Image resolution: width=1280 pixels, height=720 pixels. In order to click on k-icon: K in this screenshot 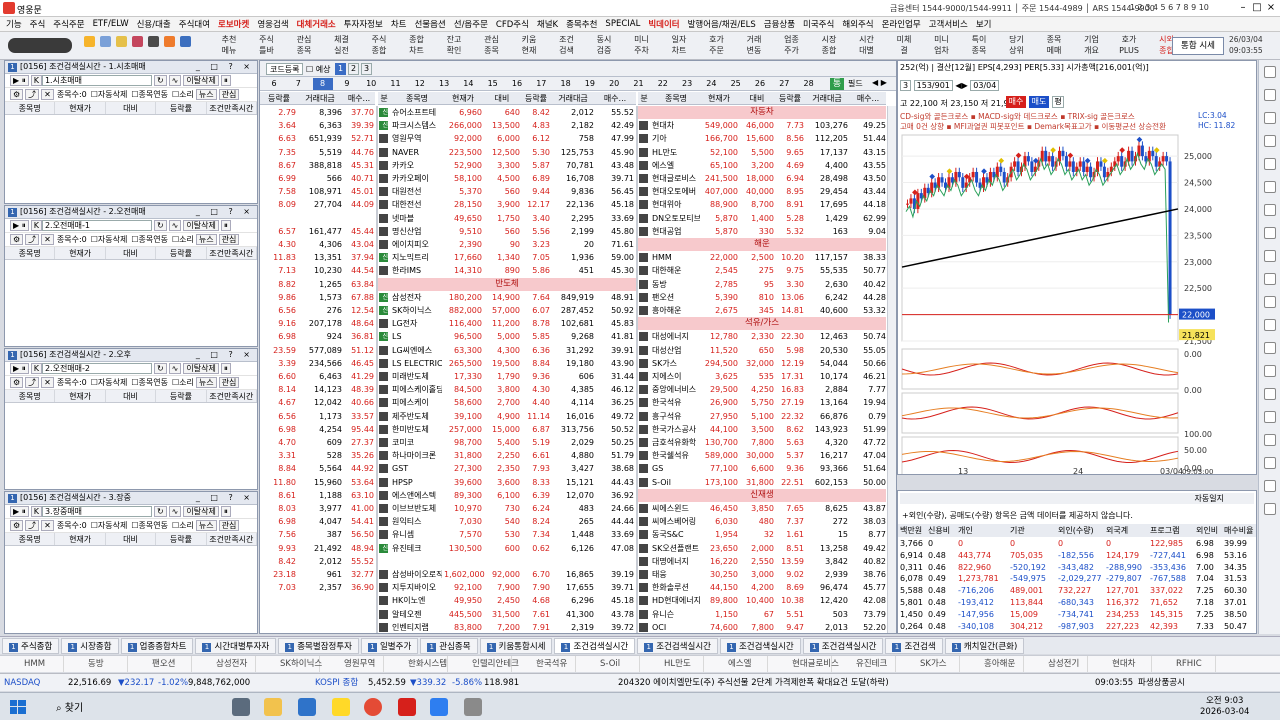, I will do `click(36, 80)`.